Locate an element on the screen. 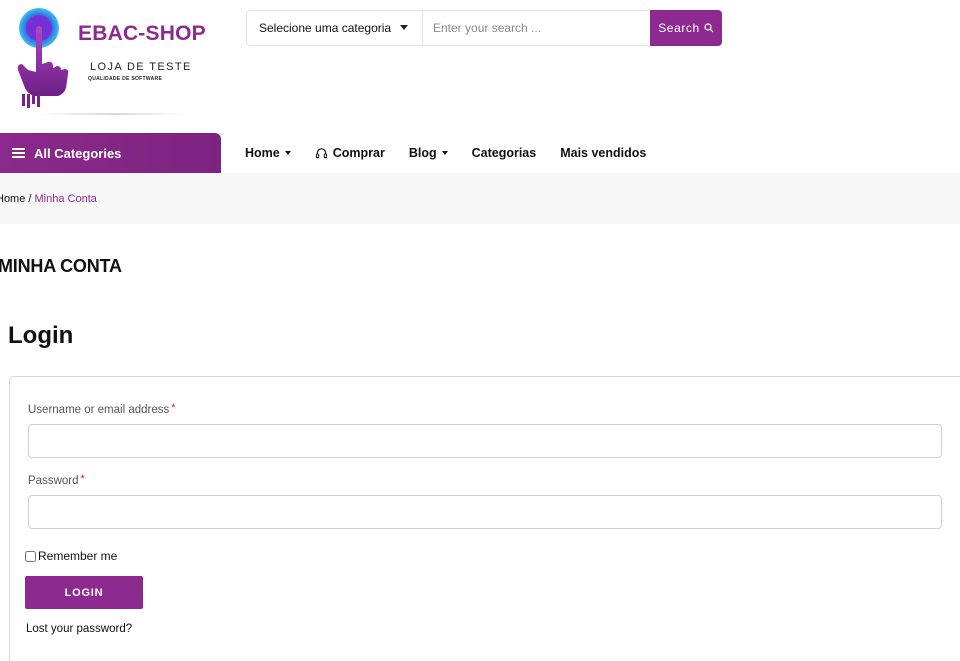 The image size is (960, 661). category-select: Selecione uma categoria is located at coordinates (335, 28).